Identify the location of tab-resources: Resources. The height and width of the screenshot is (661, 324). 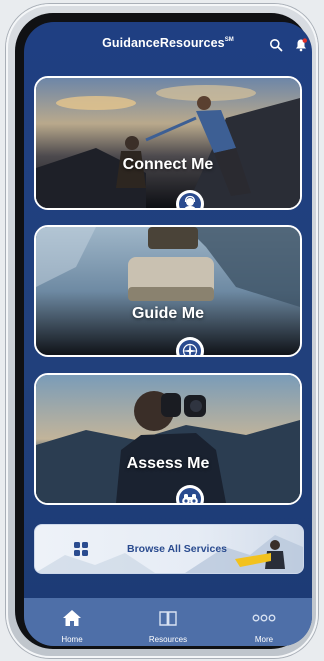
(168, 622).